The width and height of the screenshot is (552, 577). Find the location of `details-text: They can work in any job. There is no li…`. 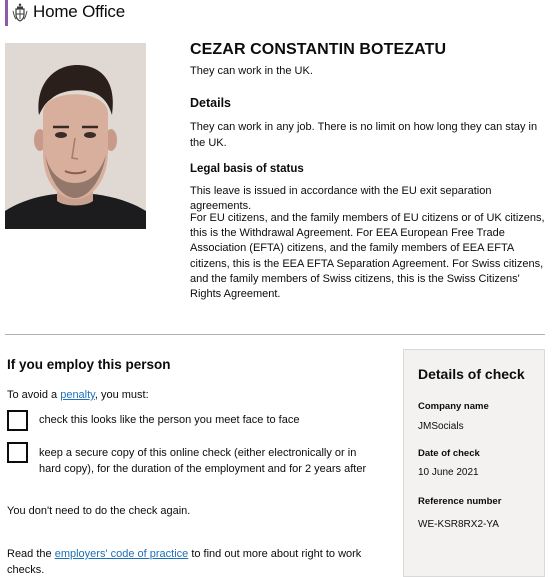

details-text: They can work in any job. There is no li… is located at coordinates (364, 135).